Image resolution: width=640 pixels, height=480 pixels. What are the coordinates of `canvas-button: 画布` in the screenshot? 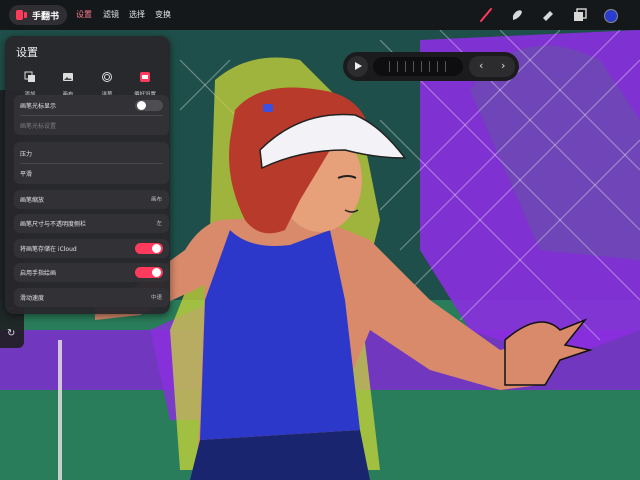 It's located at (68, 83).